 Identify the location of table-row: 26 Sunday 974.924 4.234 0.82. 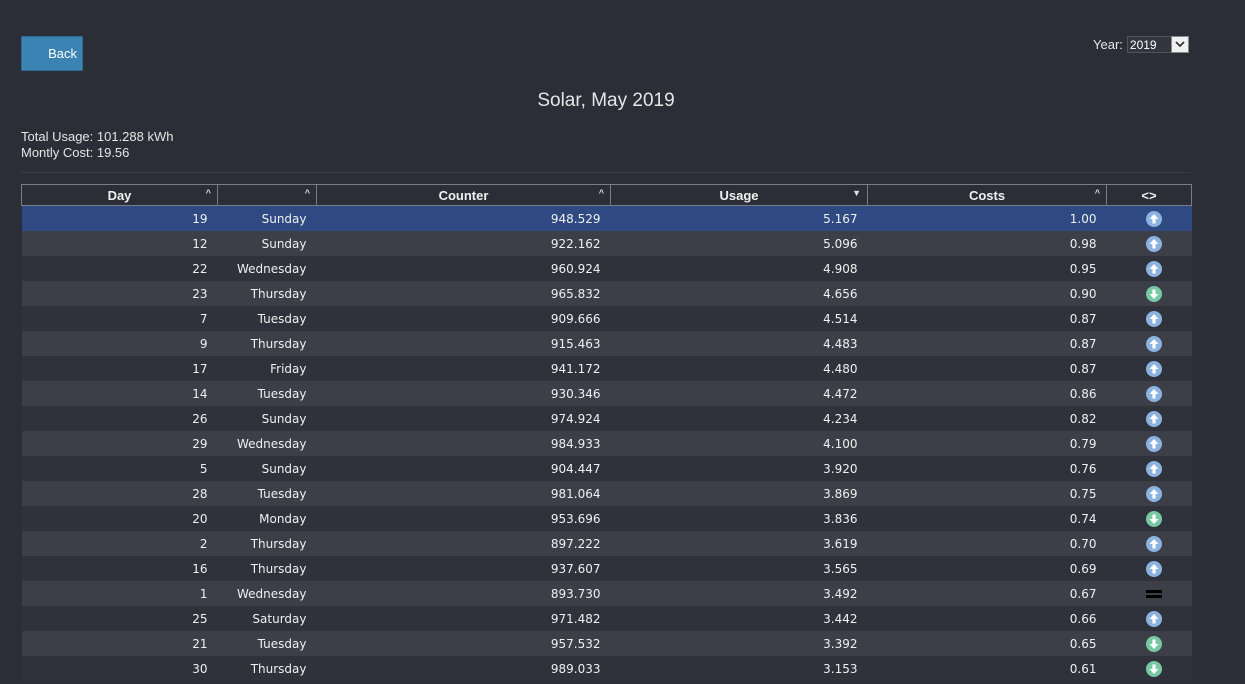
(606, 418).